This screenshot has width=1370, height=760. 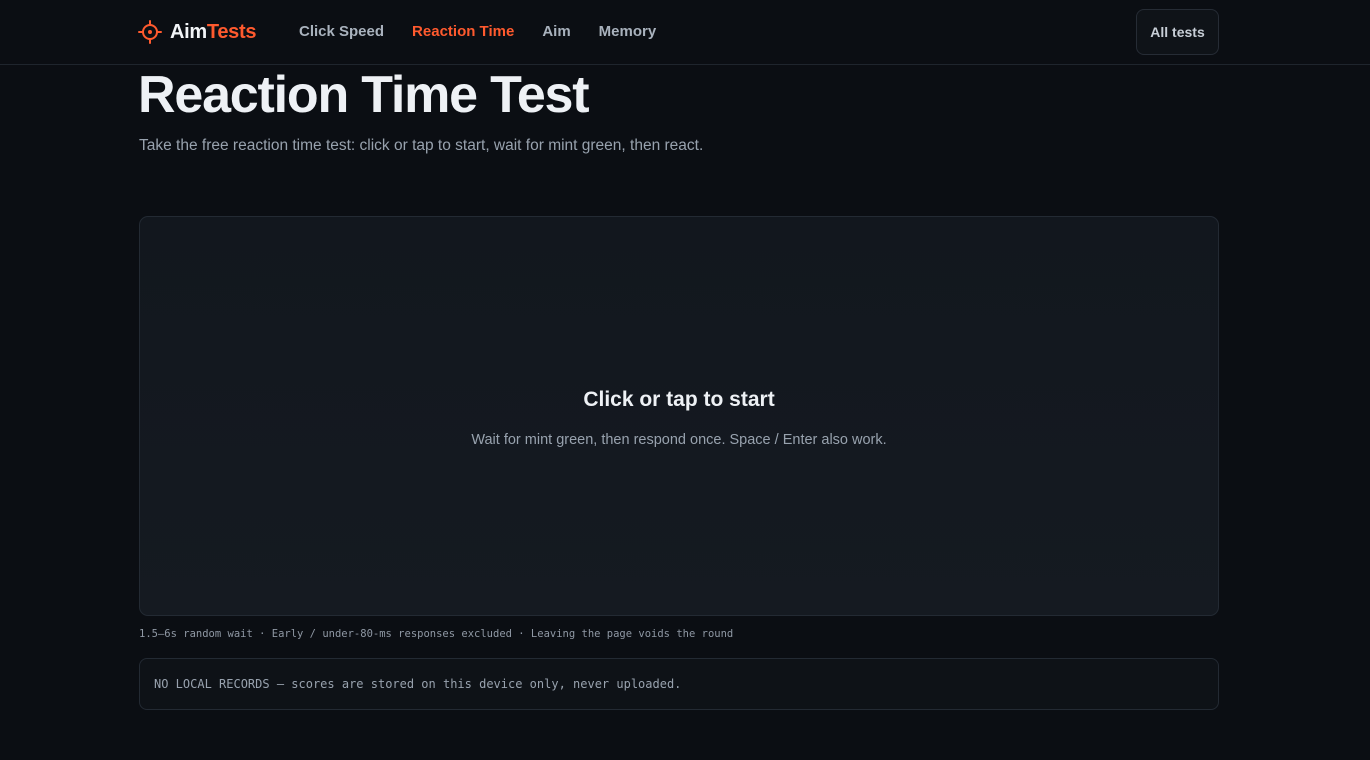 I want to click on crosshair-icon, so click(x=150, y=32).